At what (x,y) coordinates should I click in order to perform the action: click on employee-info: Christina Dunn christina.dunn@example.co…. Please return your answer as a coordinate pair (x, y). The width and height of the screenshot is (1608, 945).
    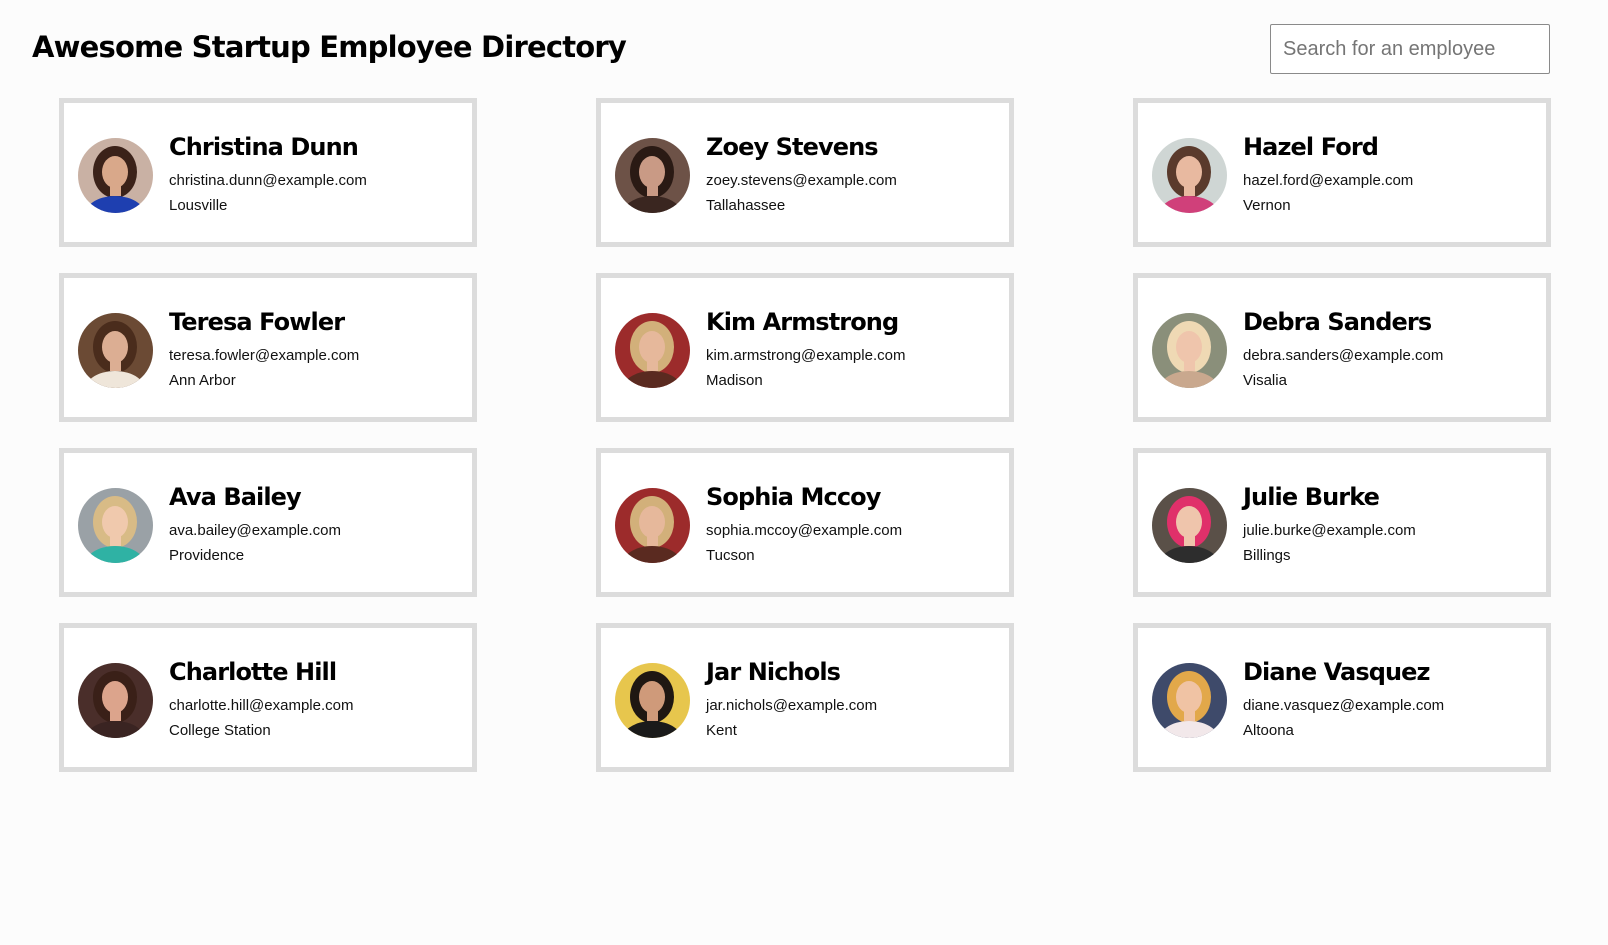
    Looking at the image, I should click on (316, 173).